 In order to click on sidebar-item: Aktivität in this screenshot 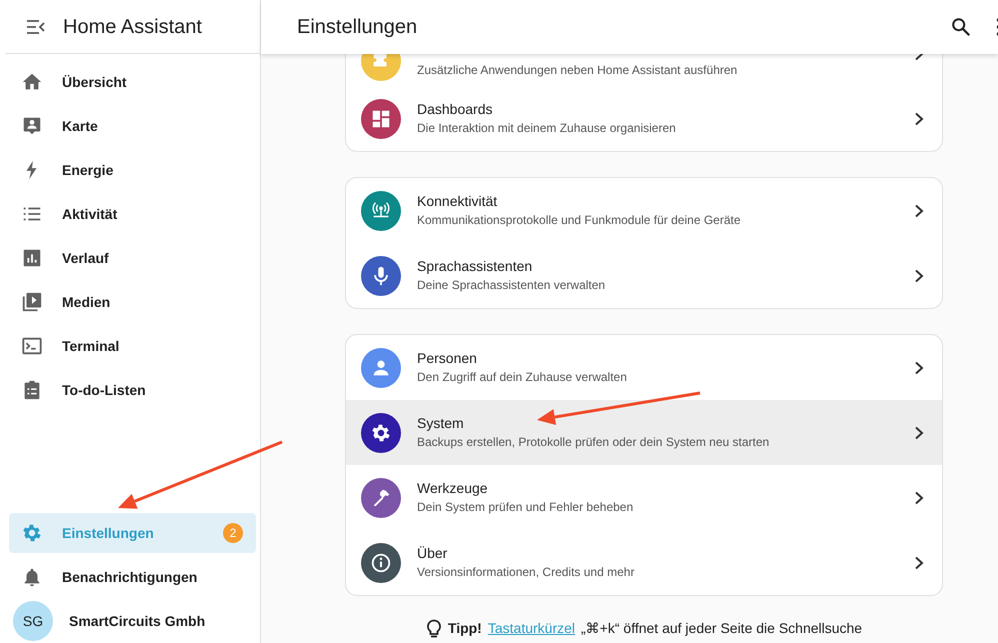, I will do `click(132, 214)`.